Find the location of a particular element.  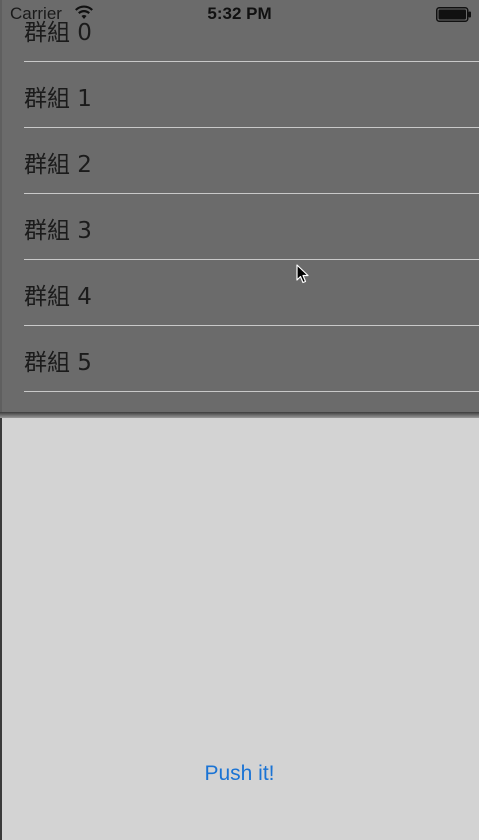

list-item-label: 群組 4 is located at coordinates (58, 297).